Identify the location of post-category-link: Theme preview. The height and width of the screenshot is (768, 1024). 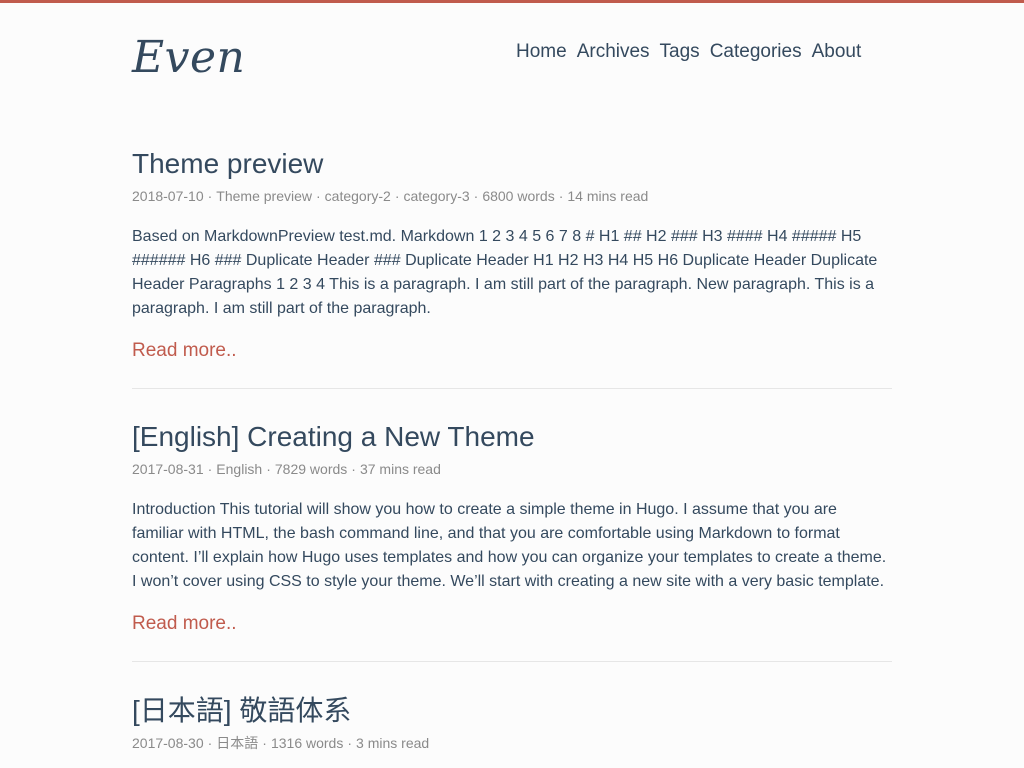
(264, 196).